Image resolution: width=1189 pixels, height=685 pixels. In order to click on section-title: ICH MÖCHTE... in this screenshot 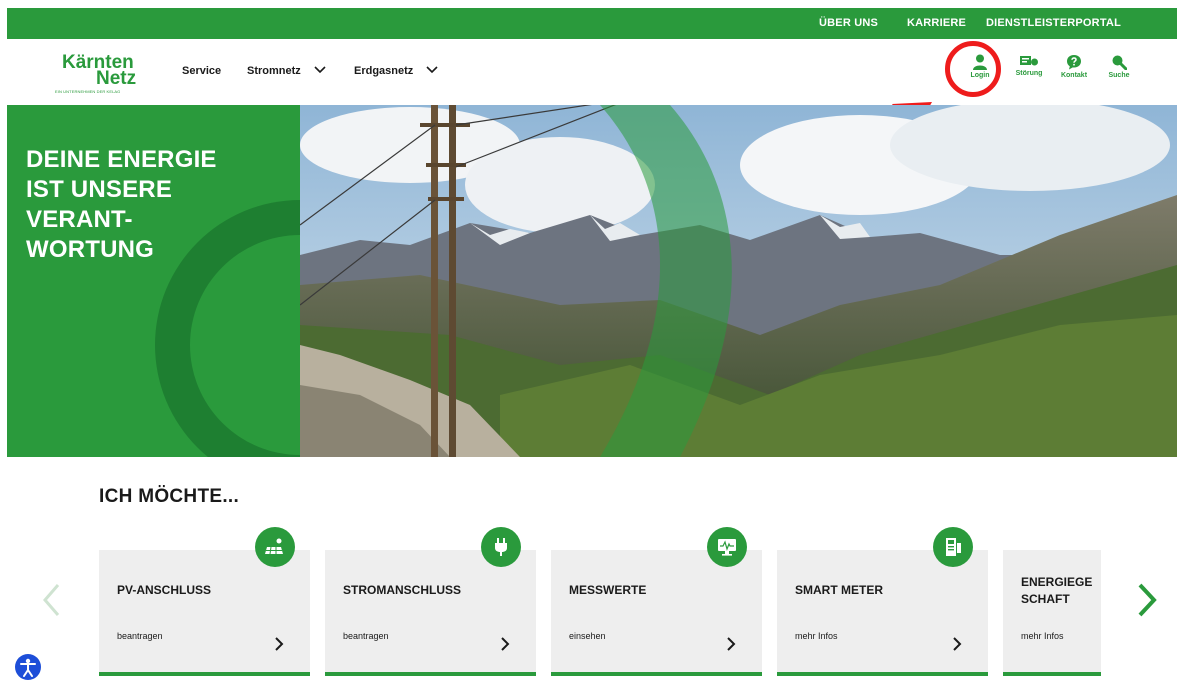, I will do `click(169, 496)`.